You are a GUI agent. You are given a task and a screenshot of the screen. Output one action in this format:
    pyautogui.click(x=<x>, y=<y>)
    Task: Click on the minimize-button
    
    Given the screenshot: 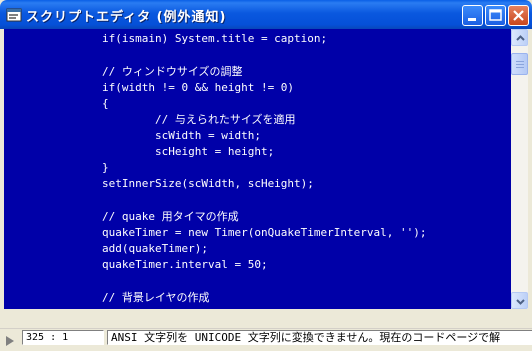 What is the action you would take?
    pyautogui.click(x=472, y=15)
    